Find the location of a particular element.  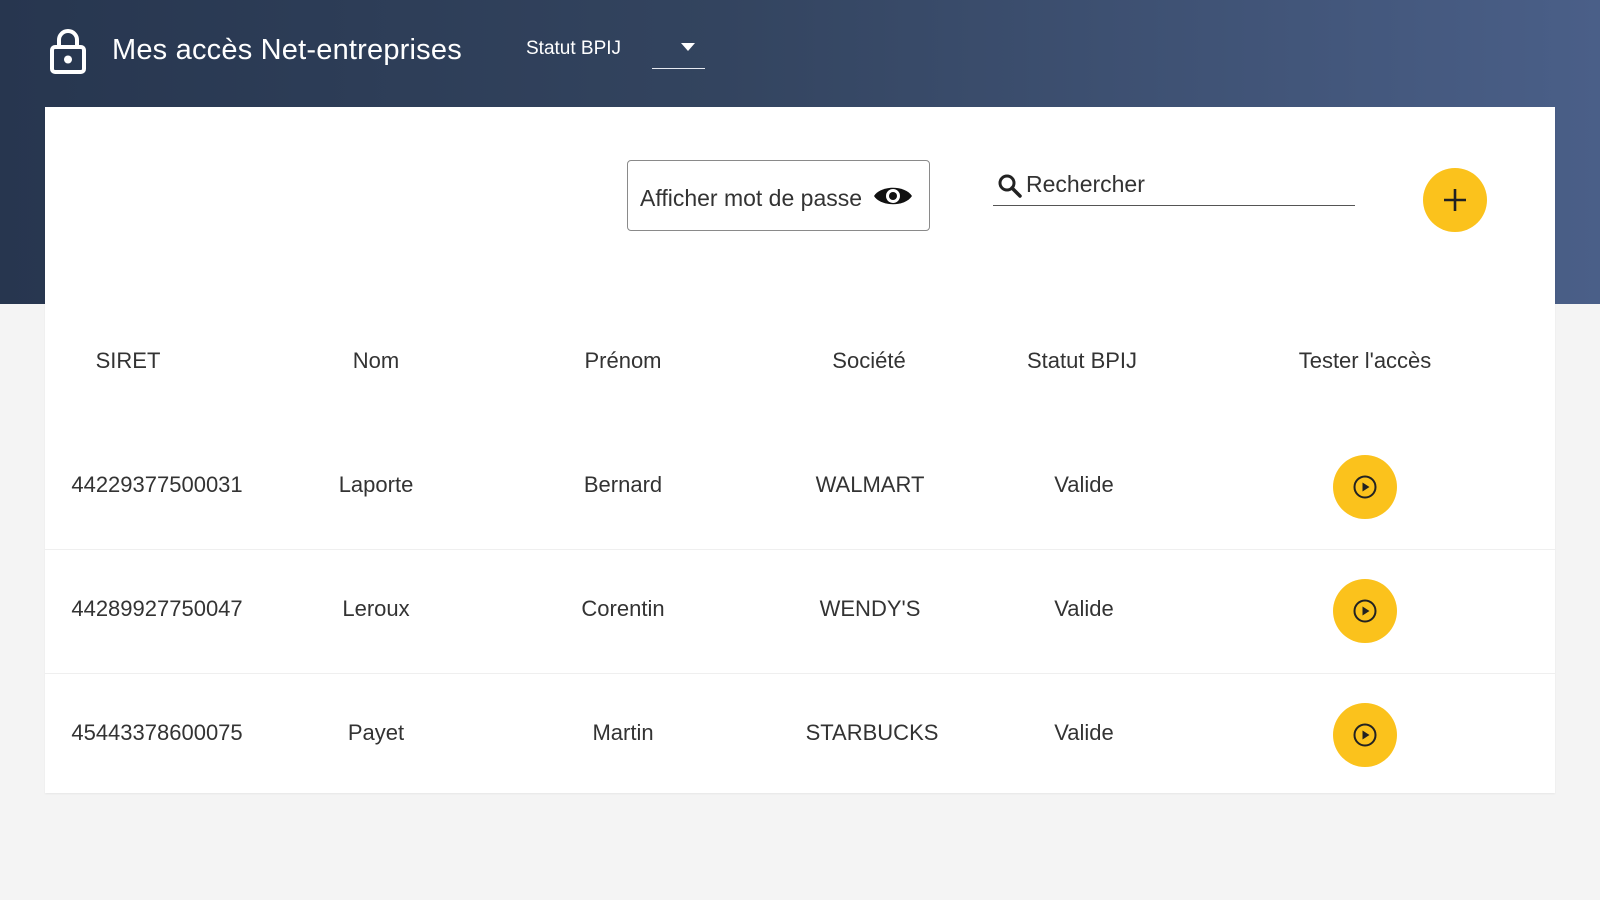

page-title: Mes accès Net-entreprises is located at coordinates (287, 50).